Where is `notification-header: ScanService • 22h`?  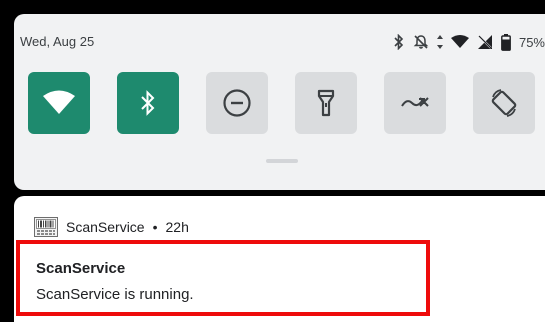
notification-header: ScanService • 22h is located at coordinates (111, 227).